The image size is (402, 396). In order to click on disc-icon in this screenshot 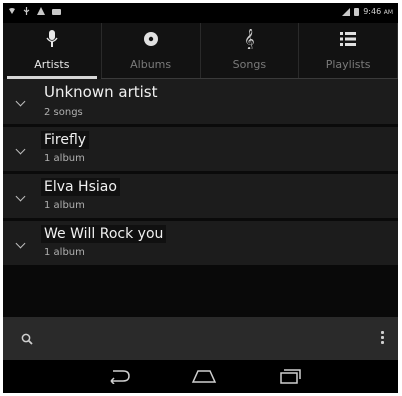, I will do `click(150, 39)`.